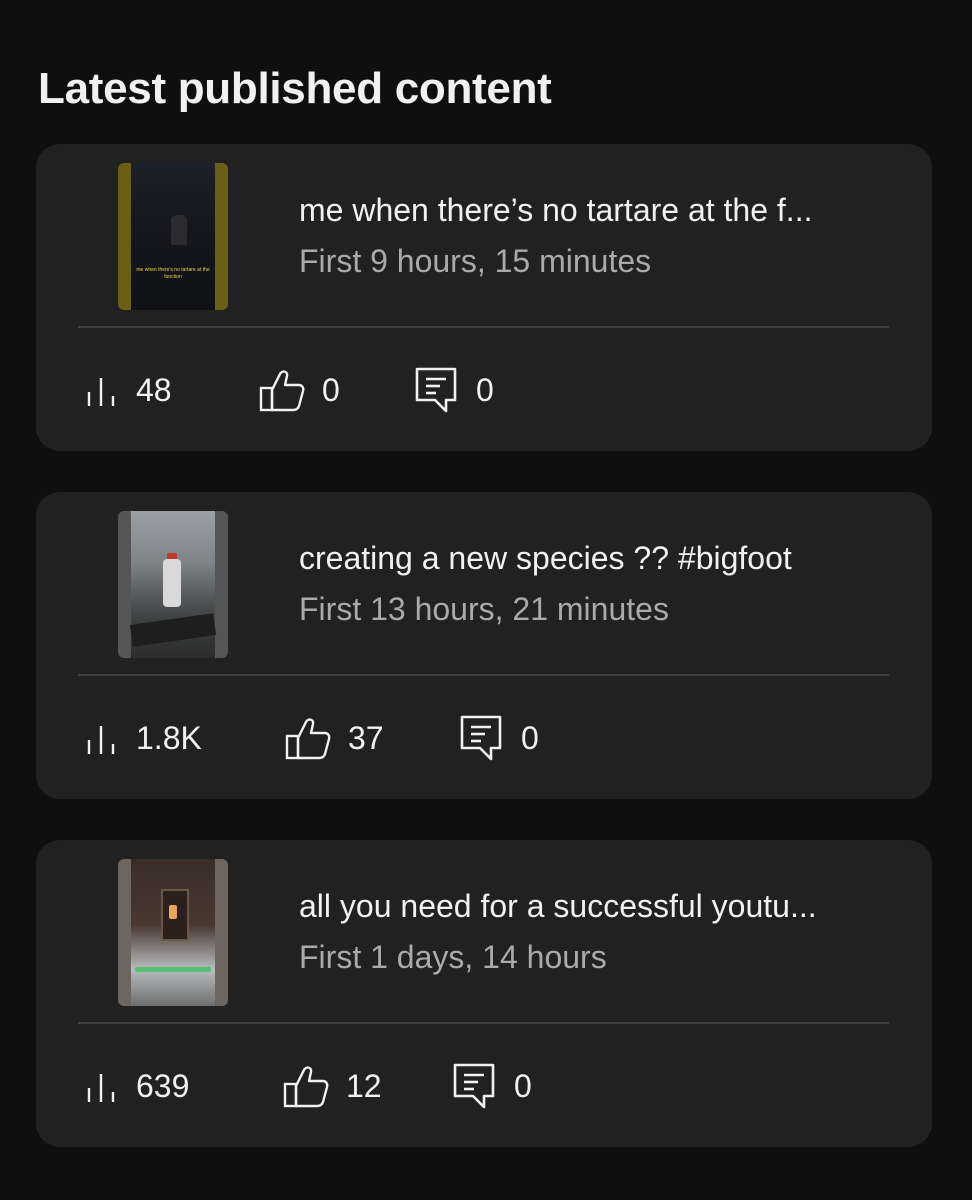 This screenshot has height=1200, width=972. I want to click on likes-stat: 37, so click(334, 738).